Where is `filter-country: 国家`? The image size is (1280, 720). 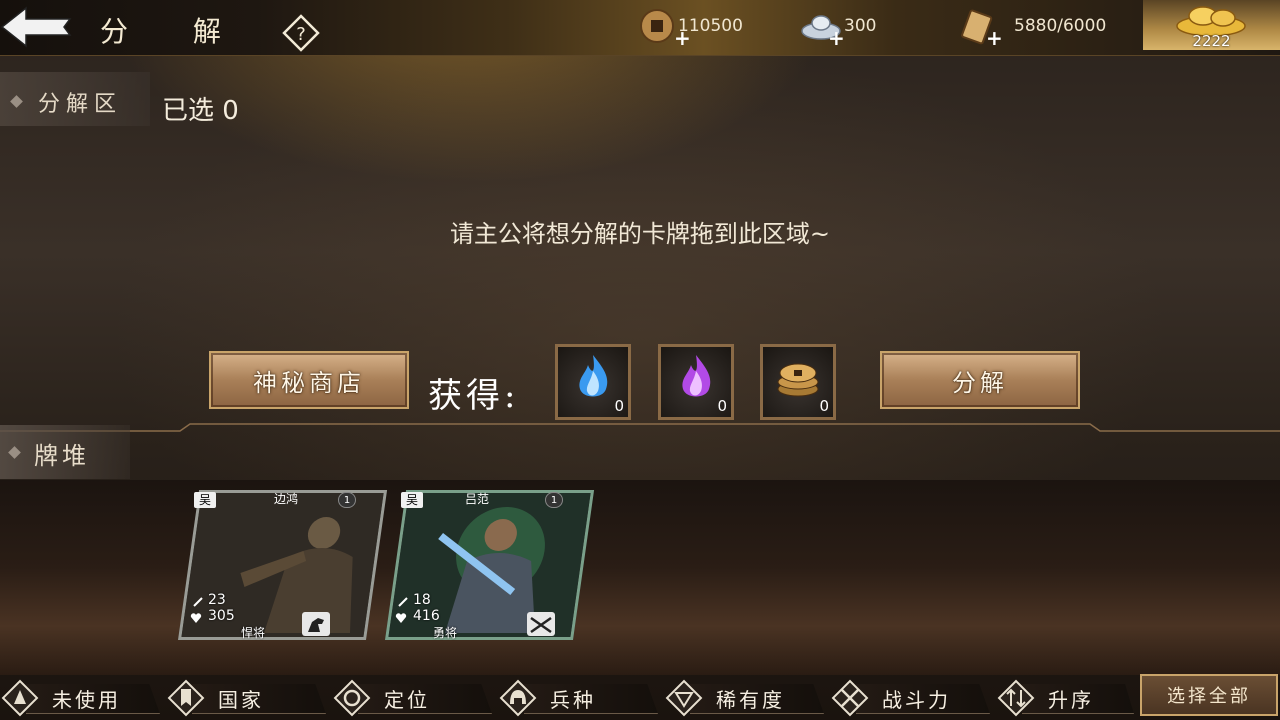 filter-country: 国家 is located at coordinates (247, 698).